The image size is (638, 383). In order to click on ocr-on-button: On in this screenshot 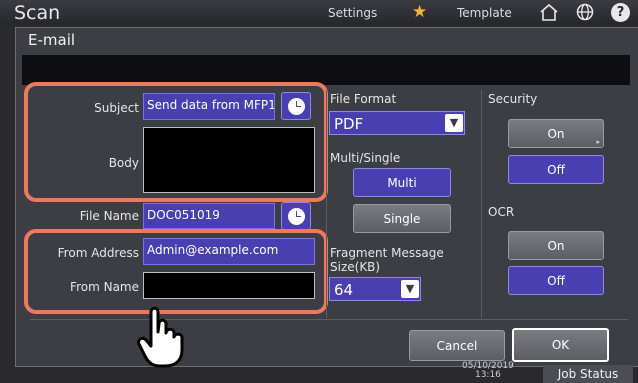, I will do `click(556, 245)`.